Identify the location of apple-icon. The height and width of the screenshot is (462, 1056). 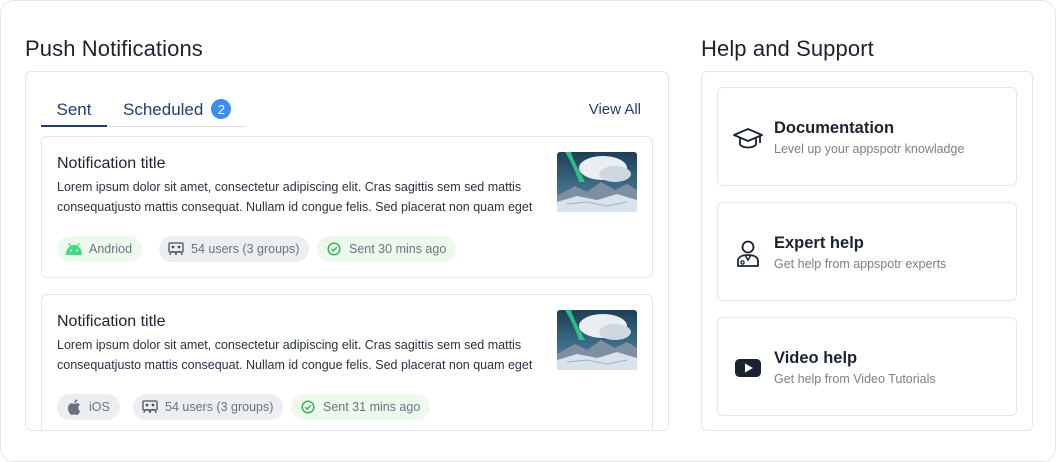
(74, 407).